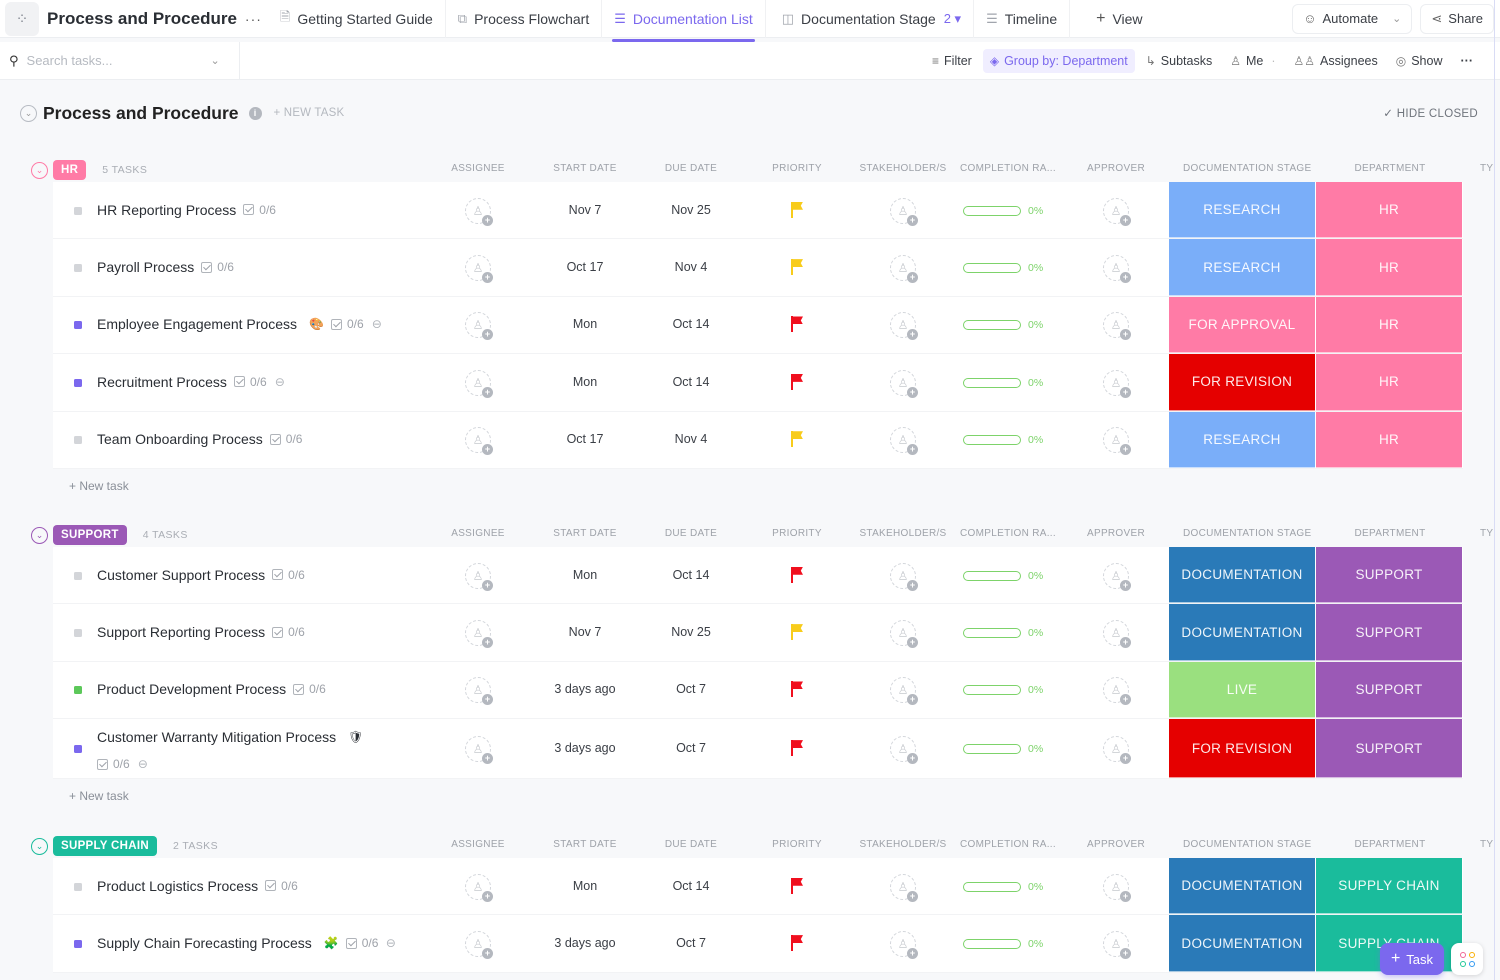  Describe the element at coordinates (952, 19) in the screenshot. I see `view-count-badge: 2 ▾` at that location.